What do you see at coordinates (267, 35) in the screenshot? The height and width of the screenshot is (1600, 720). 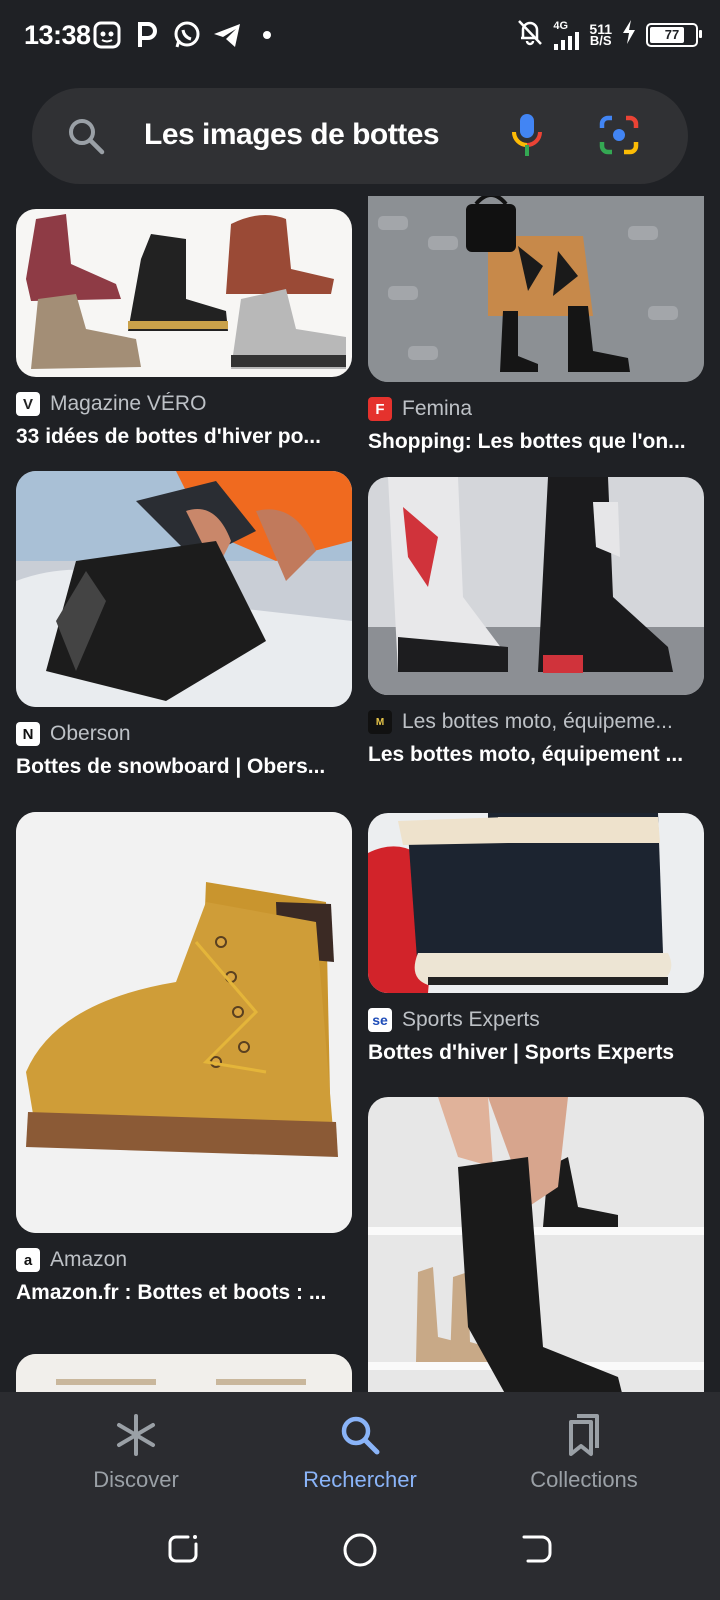 I see `more-notifications-dot-icon` at bounding box center [267, 35].